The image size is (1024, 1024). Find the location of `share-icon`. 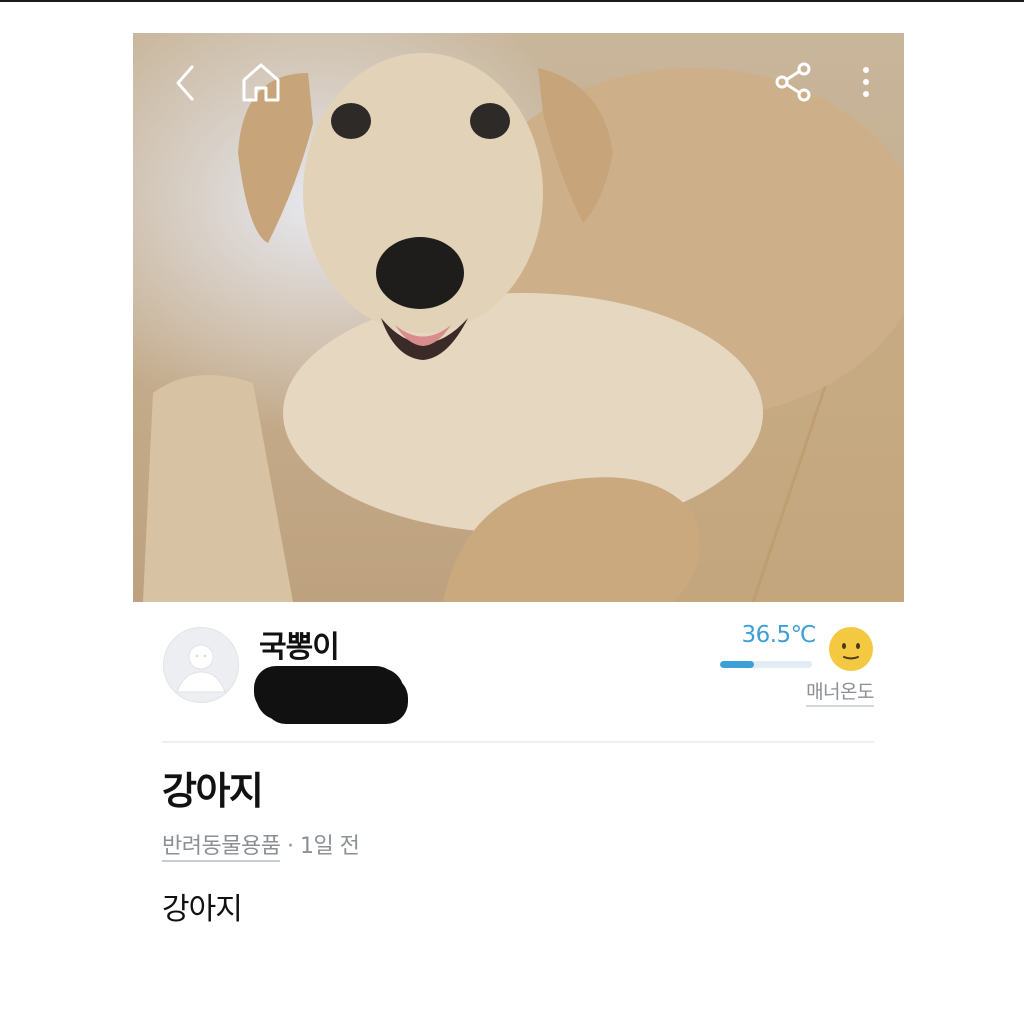

share-icon is located at coordinates (793, 82).